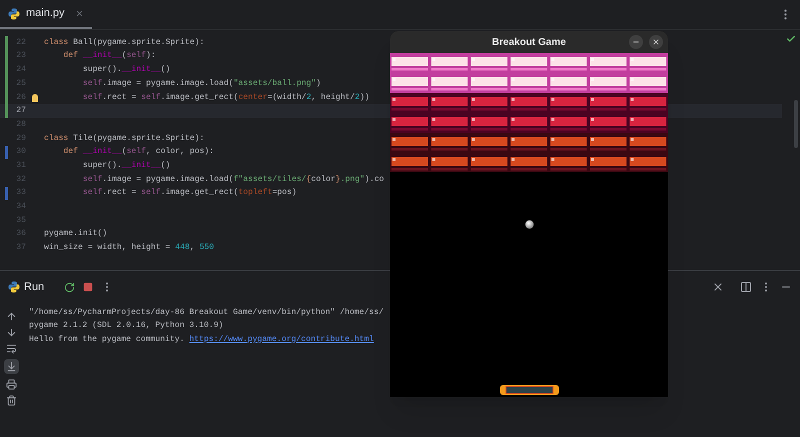 The height and width of the screenshot is (437, 800). What do you see at coordinates (46, 14) in the screenshot?
I see `editor-tab: main.py` at bounding box center [46, 14].